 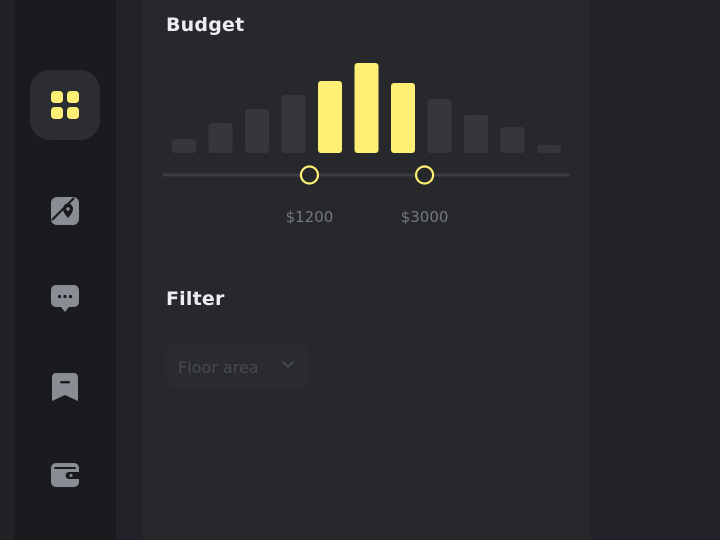 What do you see at coordinates (288, 364) in the screenshot?
I see `chevron-down-icon` at bounding box center [288, 364].